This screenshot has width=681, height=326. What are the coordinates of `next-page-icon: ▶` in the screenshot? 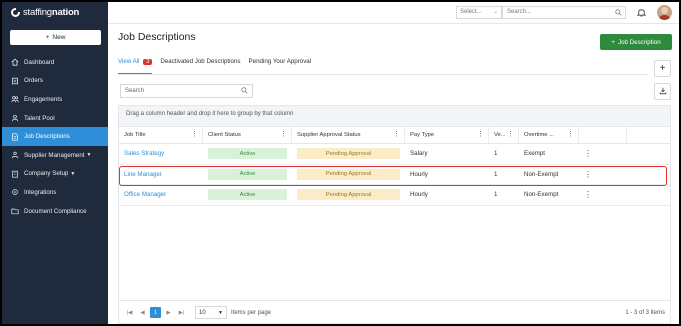 It's located at (168, 312).